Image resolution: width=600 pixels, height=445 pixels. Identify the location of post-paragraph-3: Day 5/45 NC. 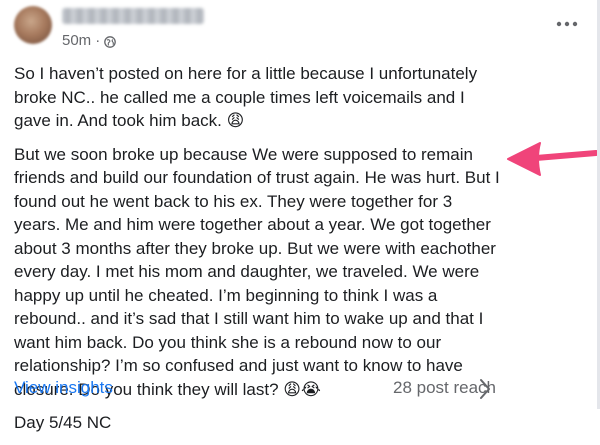
(63, 422).